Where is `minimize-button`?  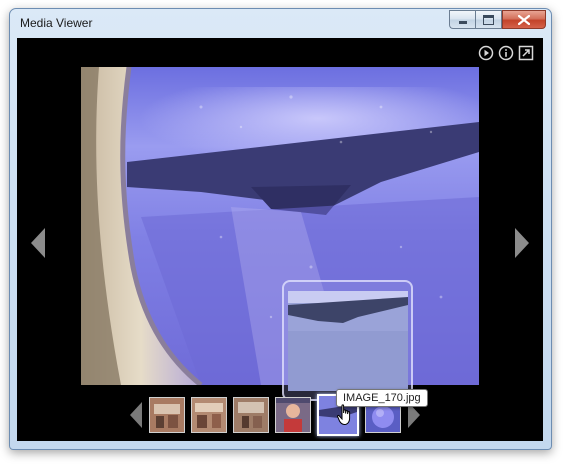 minimize-button is located at coordinates (462, 19).